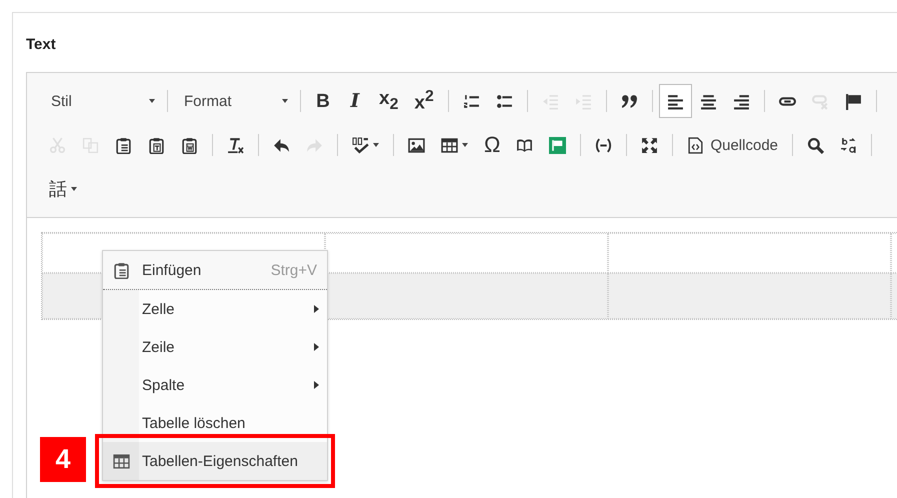  What do you see at coordinates (235, 145) in the screenshot?
I see `clear-format-icon` at bounding box center [235, 145].